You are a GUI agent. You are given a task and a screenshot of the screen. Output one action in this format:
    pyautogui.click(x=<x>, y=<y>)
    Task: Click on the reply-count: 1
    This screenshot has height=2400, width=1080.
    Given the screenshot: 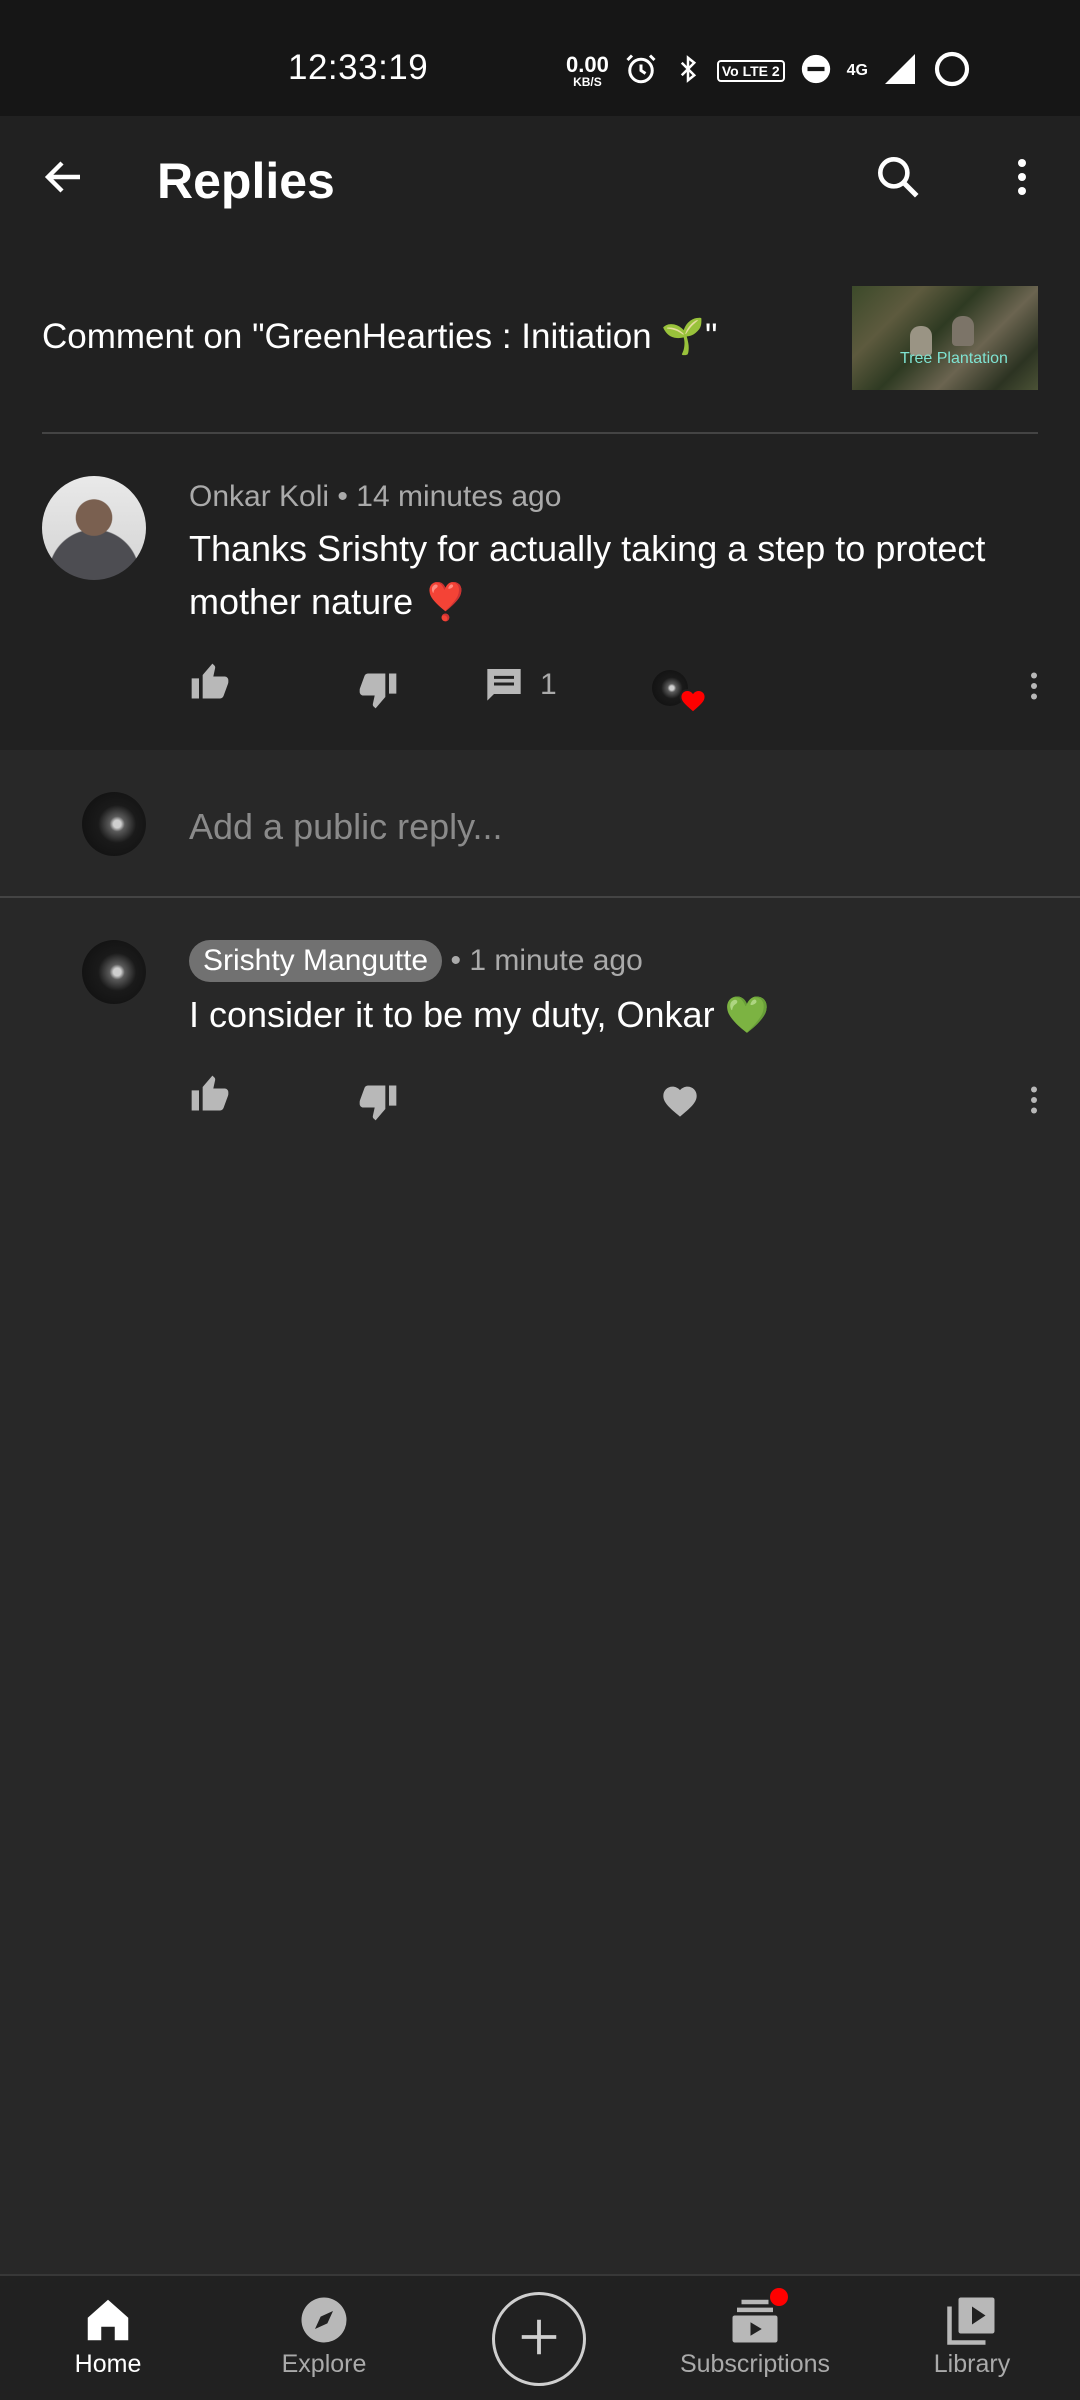 What is the action you would take?
    pyautogui.click(x=548, y=684)
    